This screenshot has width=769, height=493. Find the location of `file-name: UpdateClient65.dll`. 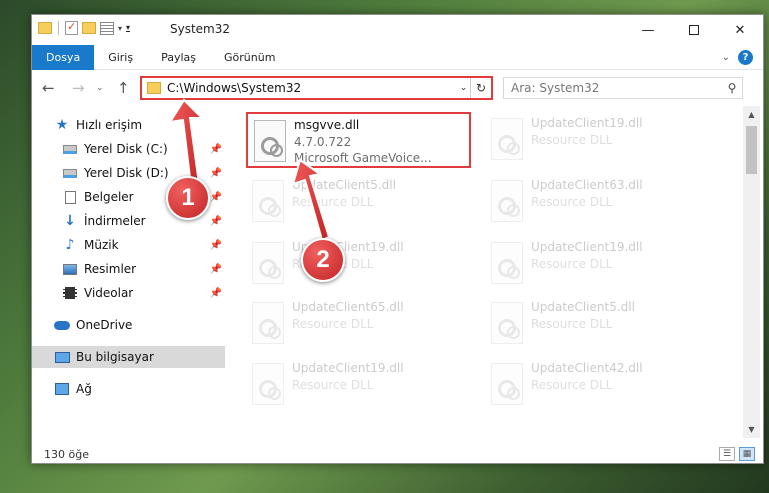

file-name: UpdateClient65.dll is located at coordinates (348, 307).